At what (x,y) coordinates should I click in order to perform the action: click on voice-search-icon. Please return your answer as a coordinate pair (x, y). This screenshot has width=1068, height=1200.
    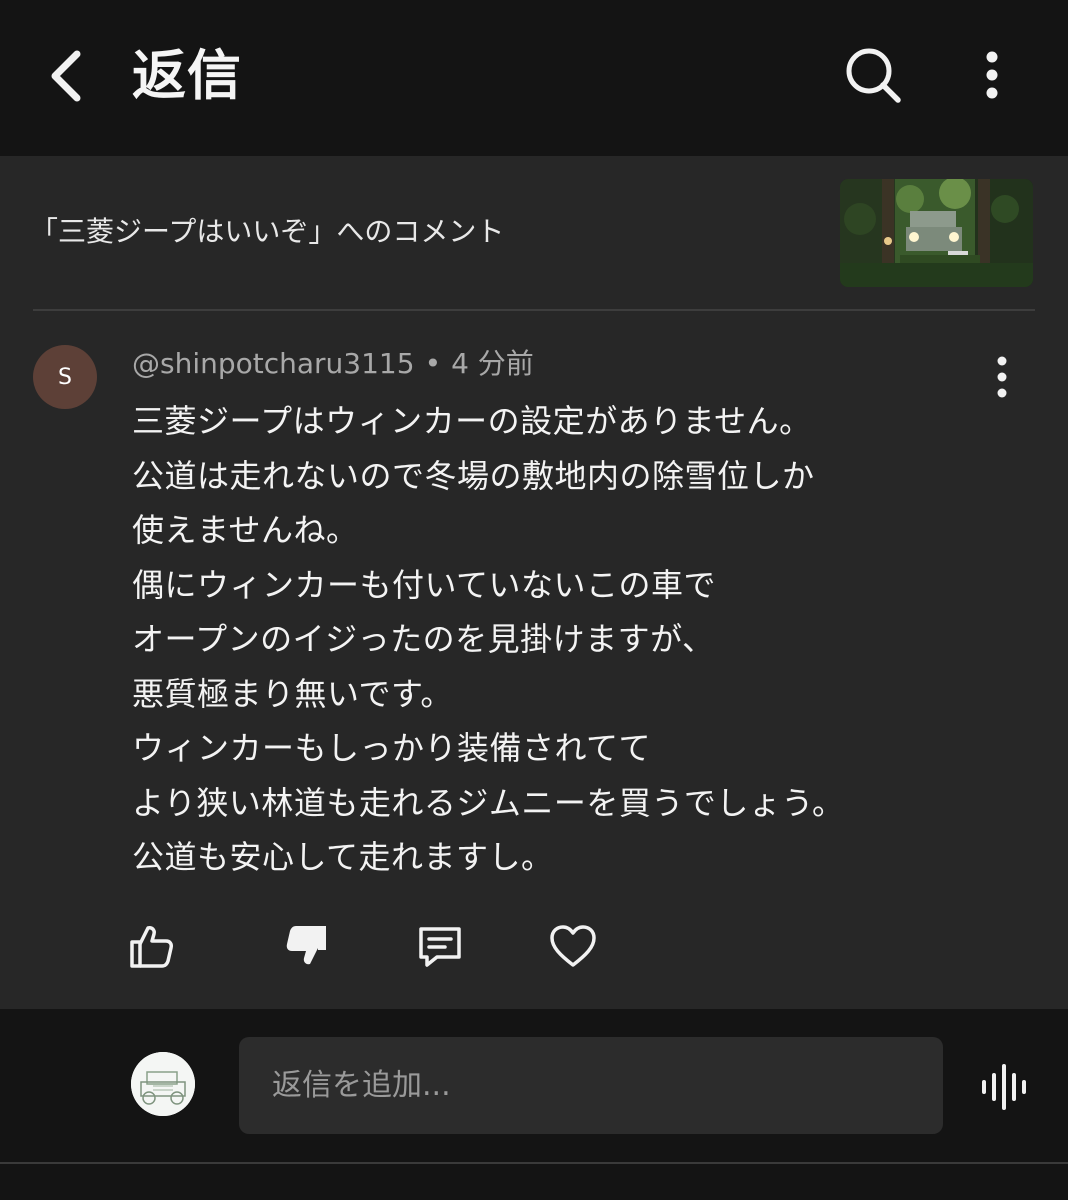
    Looking at the image, I should click on (1004, 1087).